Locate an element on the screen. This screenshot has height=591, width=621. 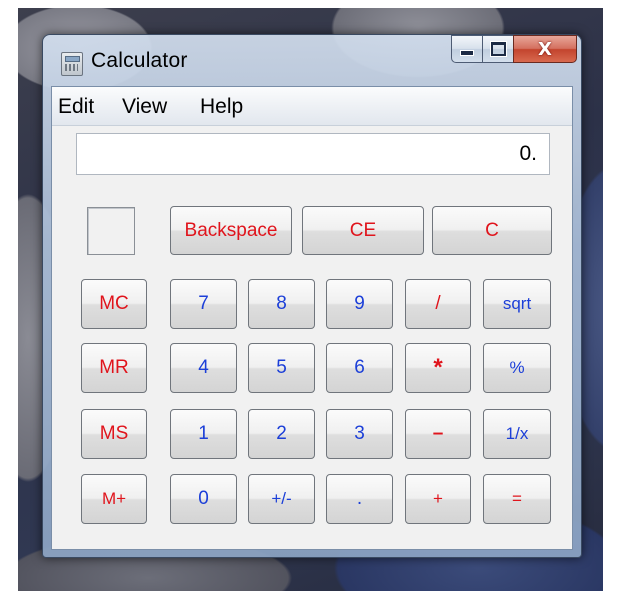
calculator-icon is located at coordinates (72, 64).